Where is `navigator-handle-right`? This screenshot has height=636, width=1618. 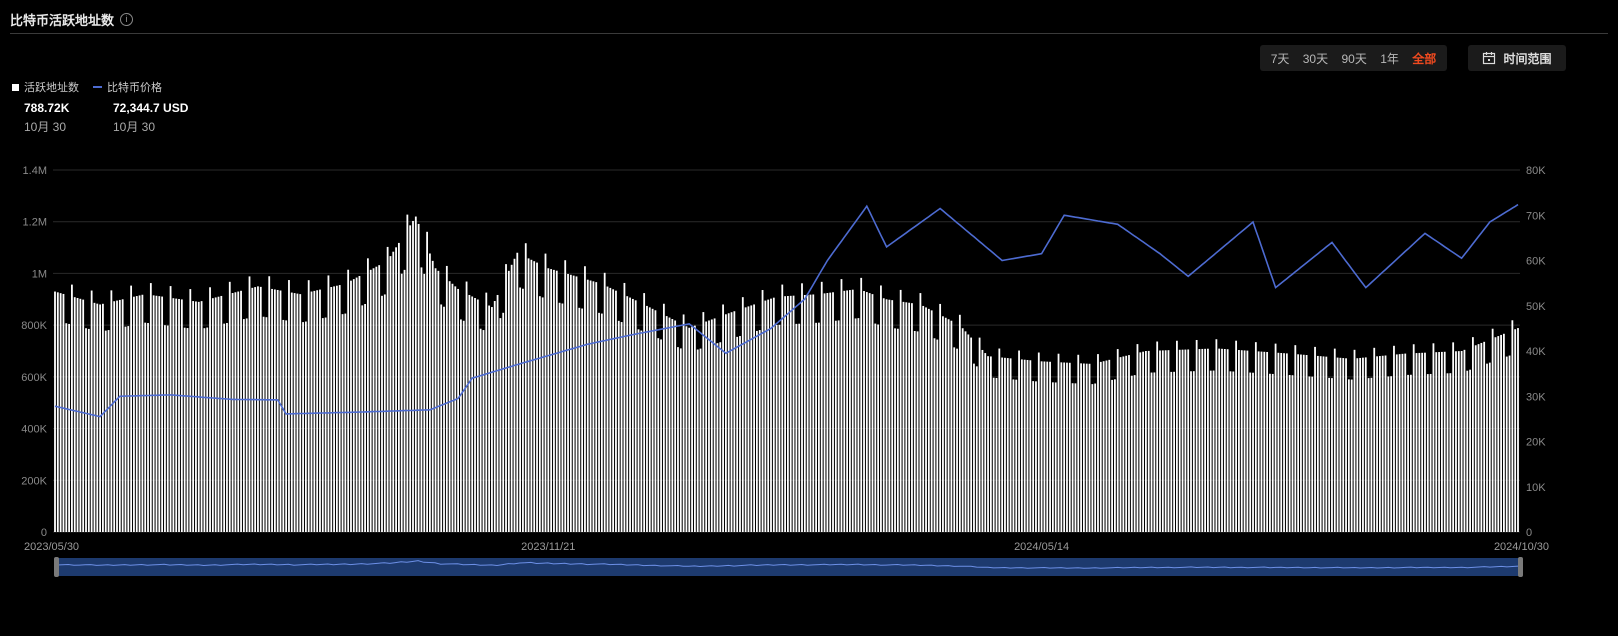
navigator-handle-right is located at coordinates (1520, 567).